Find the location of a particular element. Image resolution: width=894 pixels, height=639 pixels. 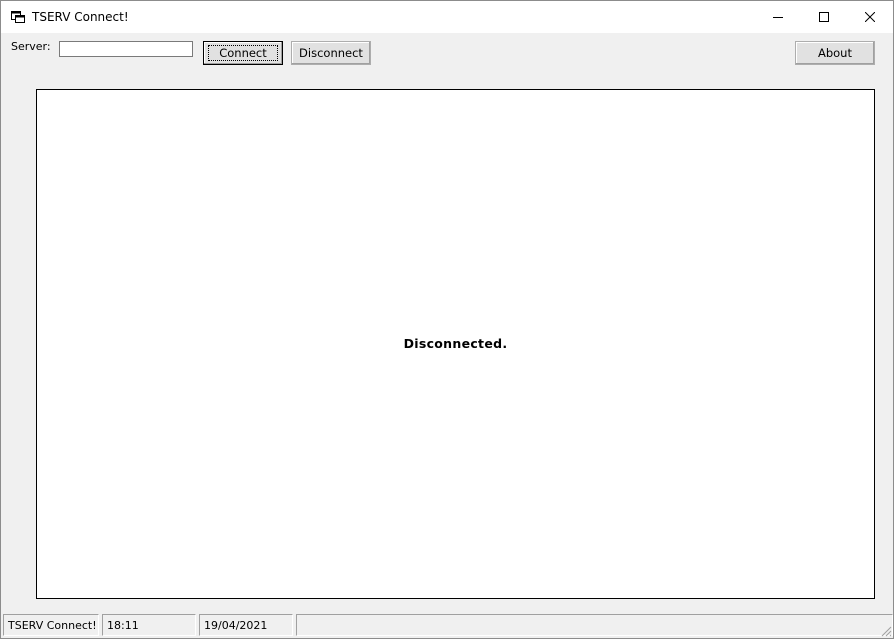

title-bar: TSERV Connect! is located at coordinates (447, 17).